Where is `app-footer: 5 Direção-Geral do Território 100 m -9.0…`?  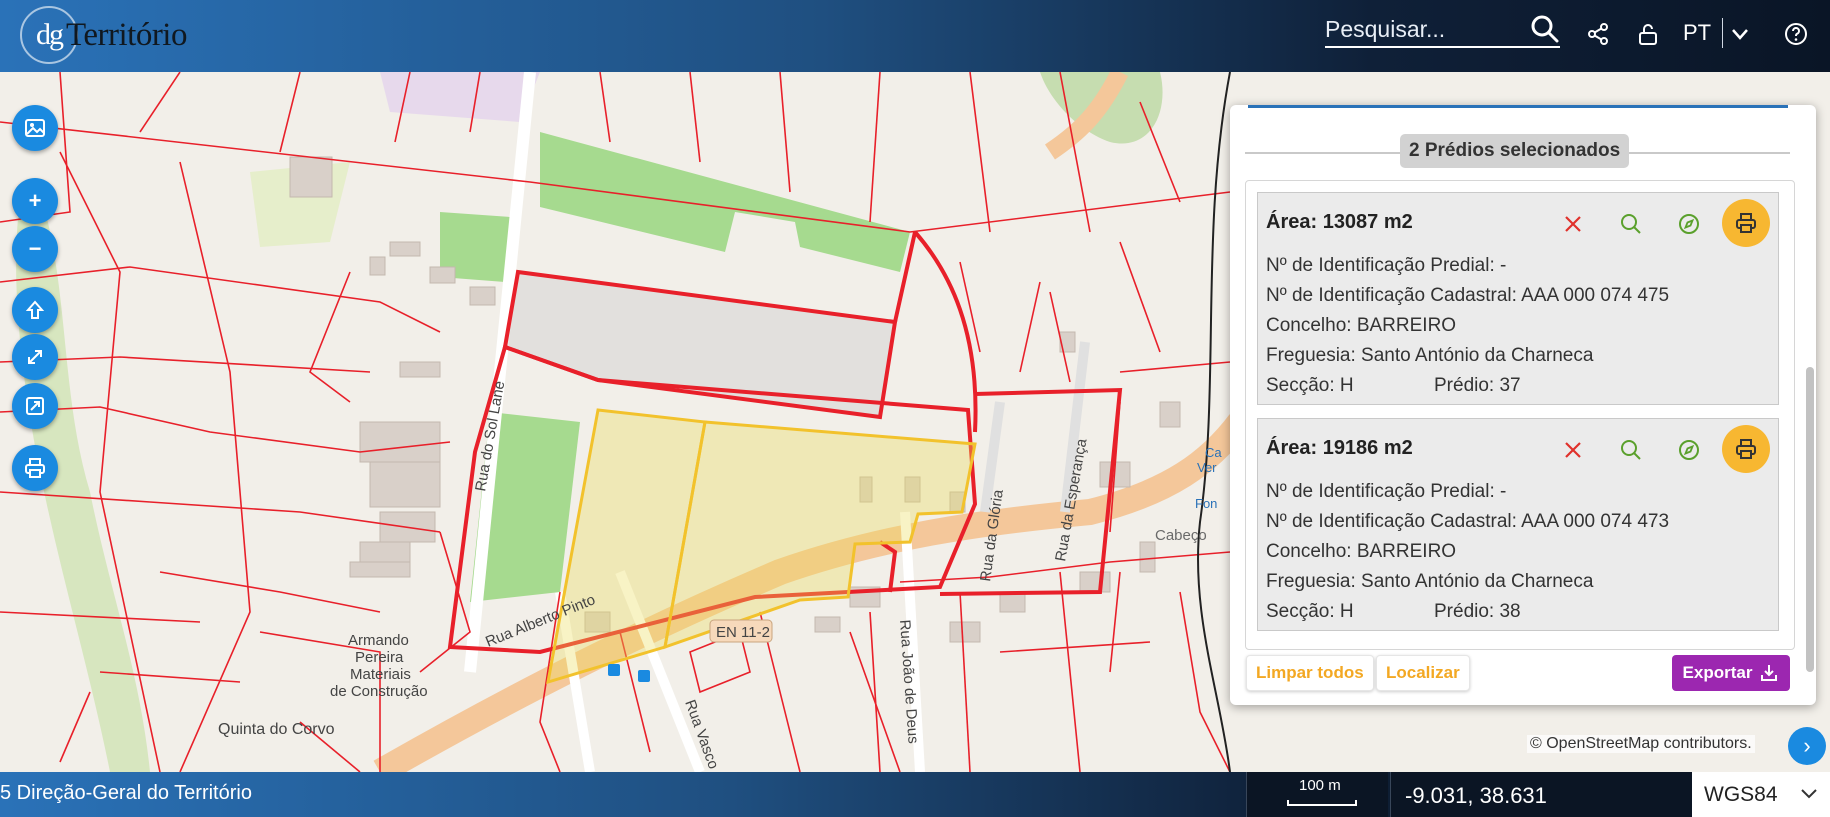
app-footer: 5 Direção-Geral do Território 100 m -9.0… is located at coordinates (915, 794).